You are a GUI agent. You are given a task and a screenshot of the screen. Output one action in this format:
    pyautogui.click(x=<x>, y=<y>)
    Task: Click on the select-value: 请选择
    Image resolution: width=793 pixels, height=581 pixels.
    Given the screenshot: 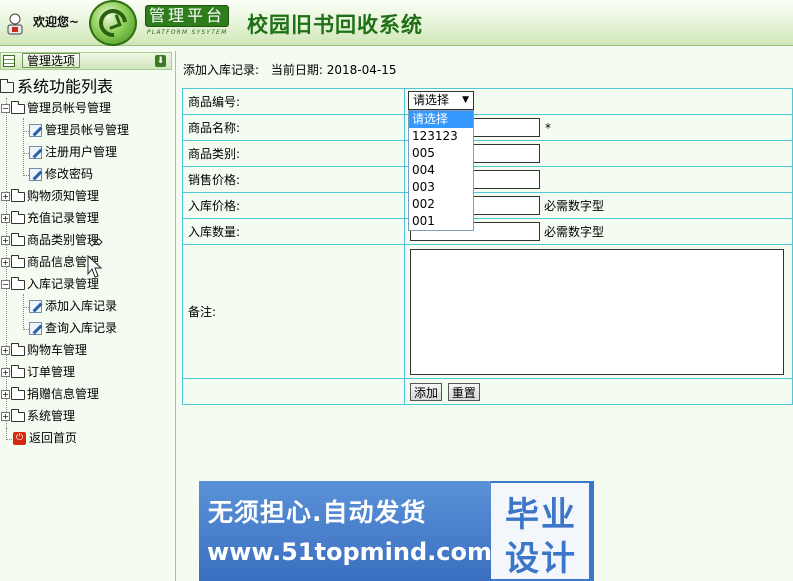 What is the action you would take?
    pyautogui.click(x=431, y=100)
    